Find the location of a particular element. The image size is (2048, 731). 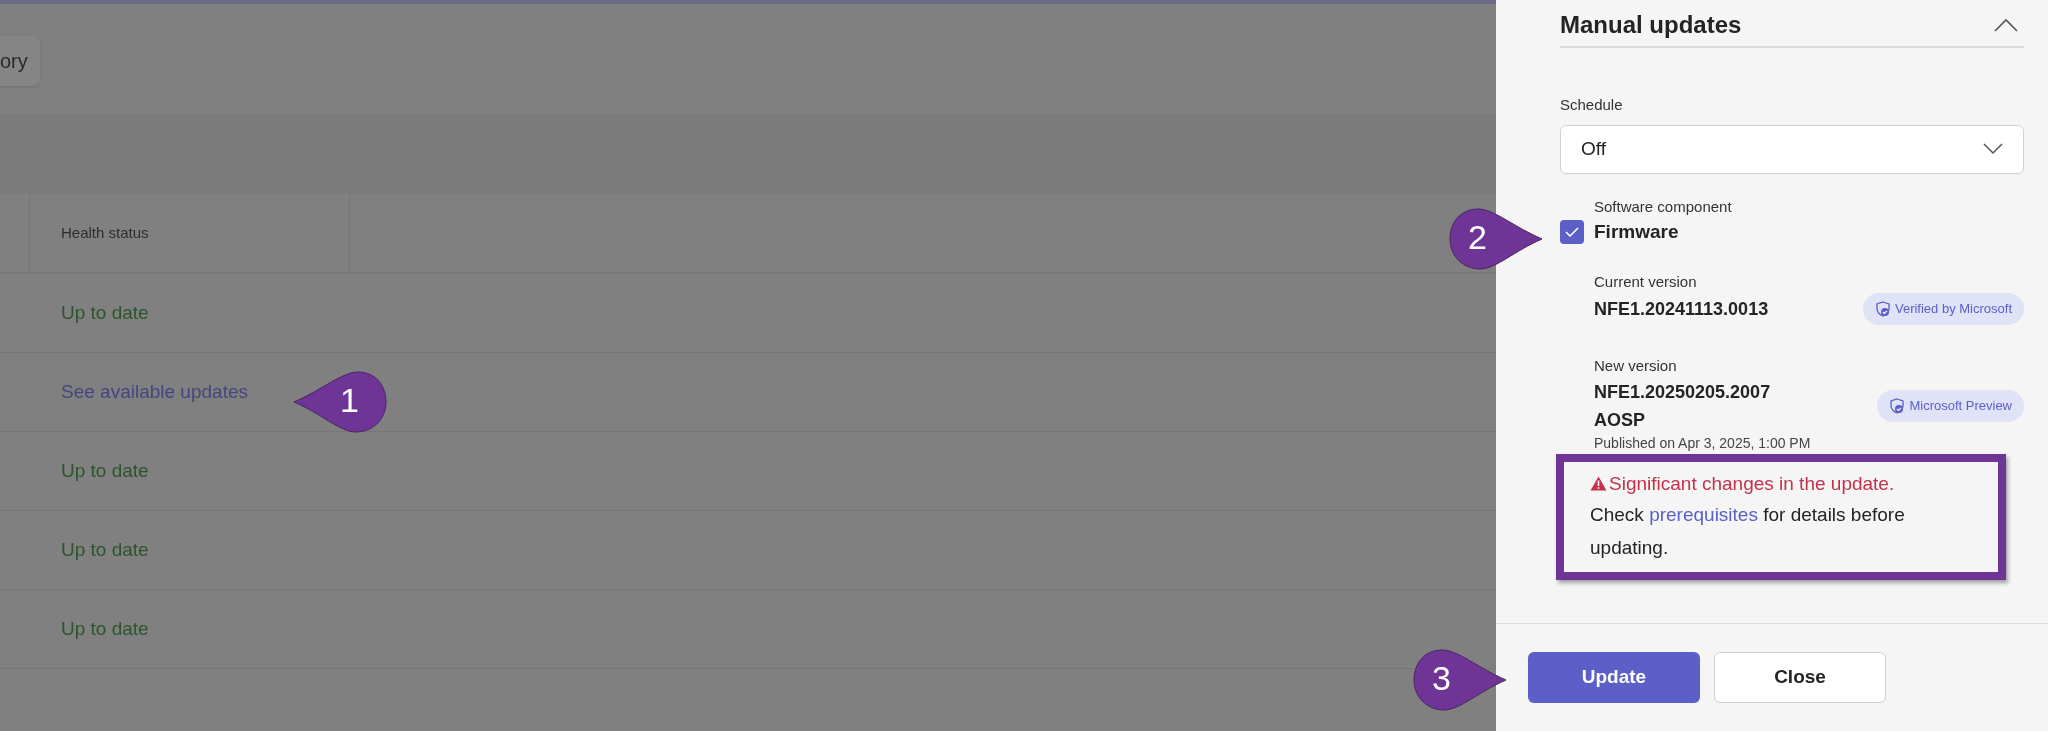

version-number: AOSP is located at coordinates (1620, 420).